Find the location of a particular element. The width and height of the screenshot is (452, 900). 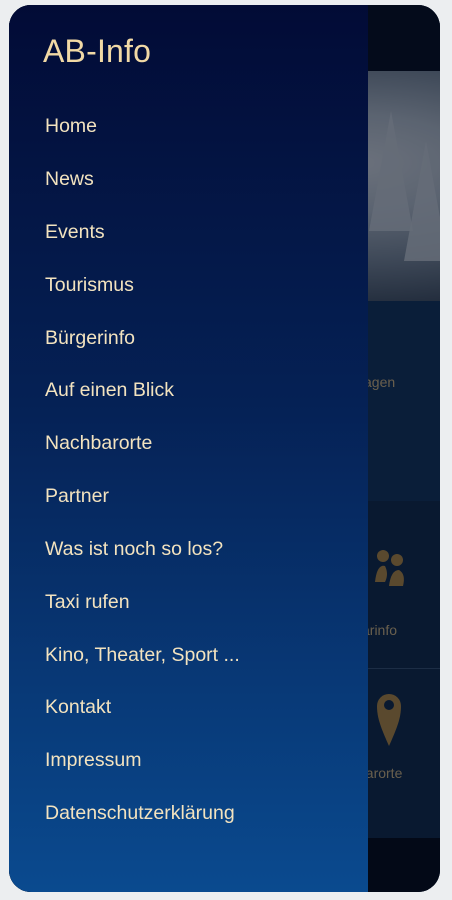

menu-item-news: News is located at coordinates (69, 179).